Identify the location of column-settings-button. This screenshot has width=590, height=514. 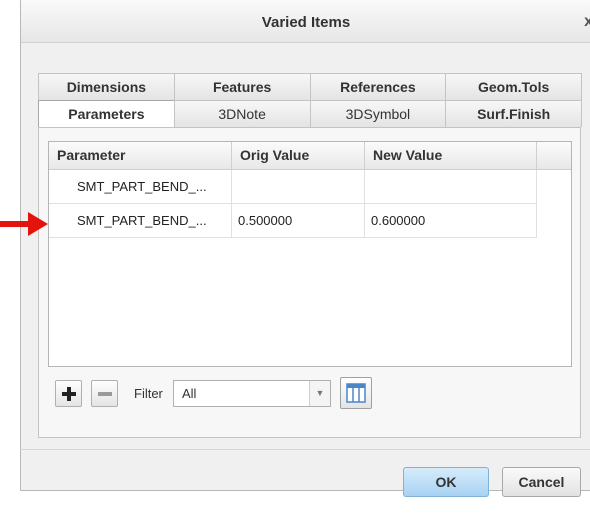
(356, 393).